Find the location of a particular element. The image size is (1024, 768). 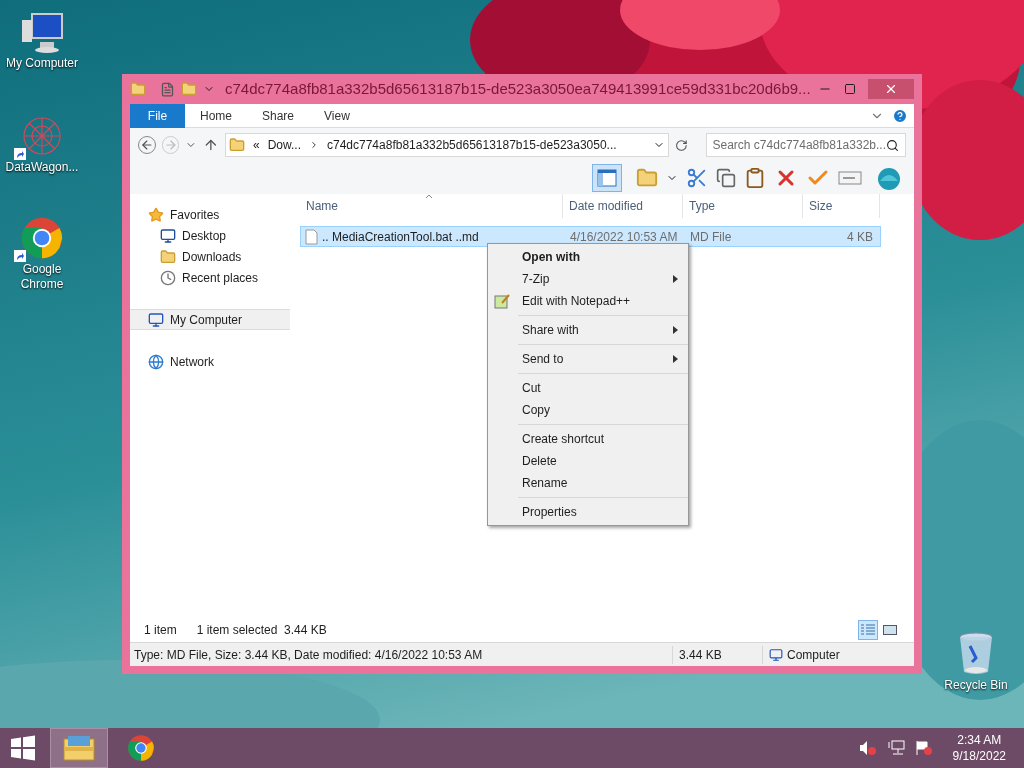

details-info: Type: MD File, Size: 3.44 KB, Date modified: 4/16/2022 10:53 AM is located at coordinates (308, 655).